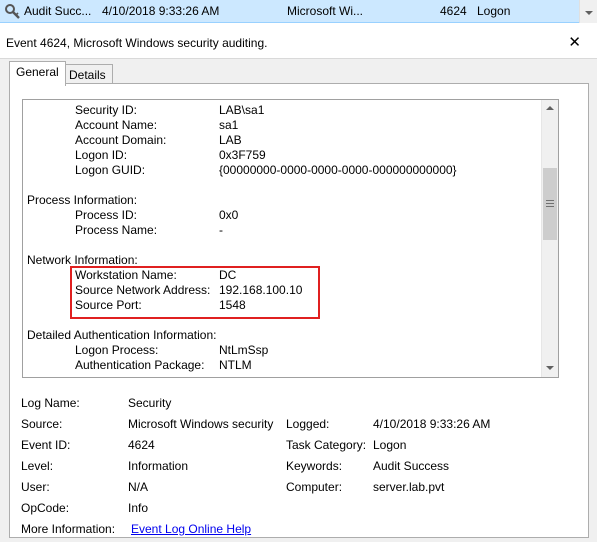 The height and width of the screenshot is (542, 597). Describe the element at coordinates (326, 445) in the screenshot. I see `task-category-label: Task Category:` at that location.